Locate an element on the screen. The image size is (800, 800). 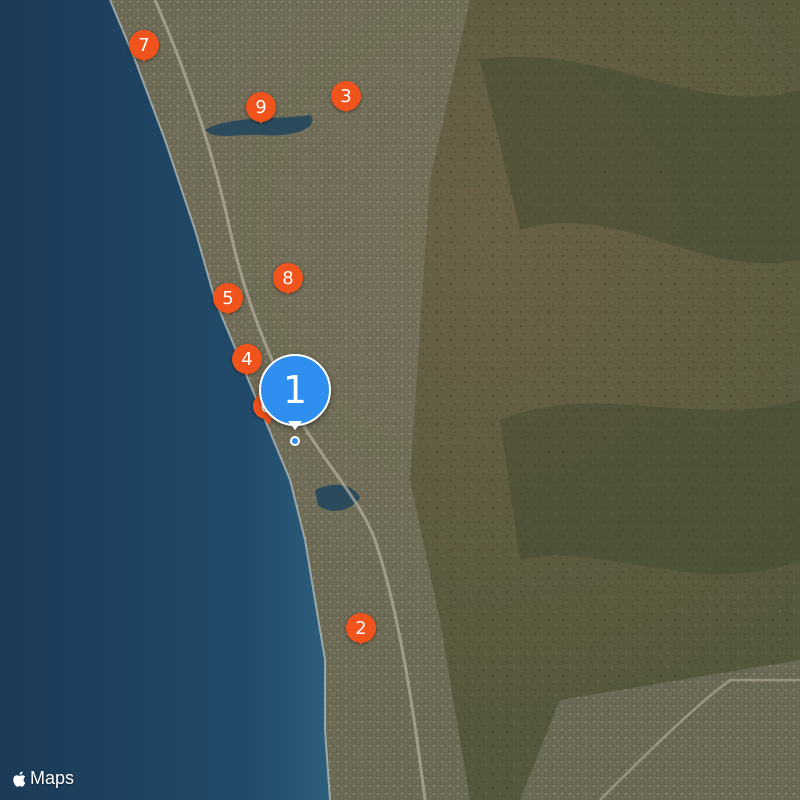
pin-label: 1 is located at coordinates (295, 390).